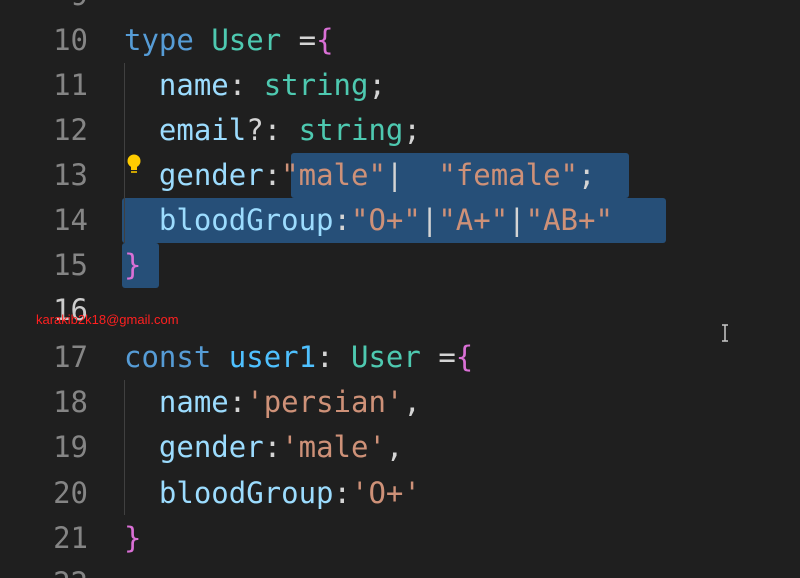 Image resolution: width=800 pixels, height=578 pixels. I want to click on line-number: 14, so click(70, 220).